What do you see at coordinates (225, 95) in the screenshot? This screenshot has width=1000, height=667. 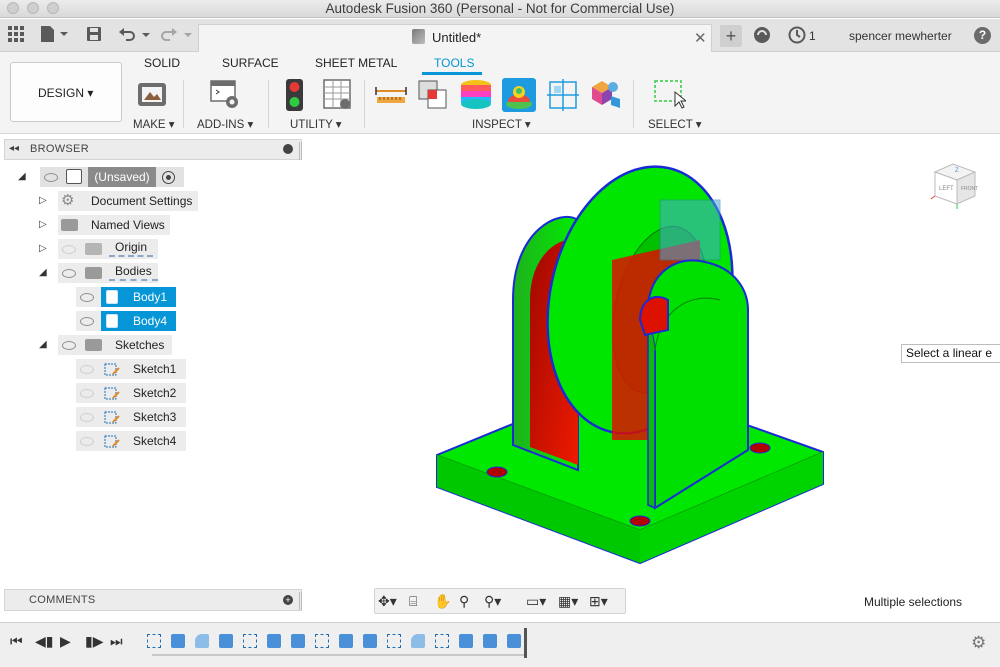 I see `scripts-addins-icon` at bounding box center [225, 95].